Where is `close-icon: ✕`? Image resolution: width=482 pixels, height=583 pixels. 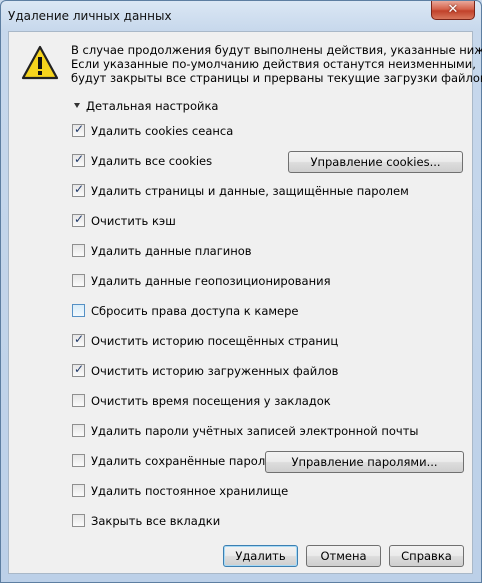
close-icon: ✕ is located at coordinates (453, 9).